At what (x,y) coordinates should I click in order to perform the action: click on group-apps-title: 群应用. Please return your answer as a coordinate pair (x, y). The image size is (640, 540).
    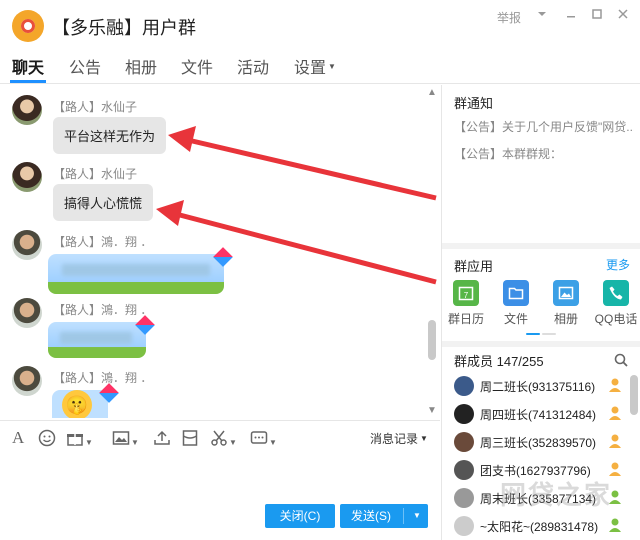
    Looking at the image, I should click on (474, 266).